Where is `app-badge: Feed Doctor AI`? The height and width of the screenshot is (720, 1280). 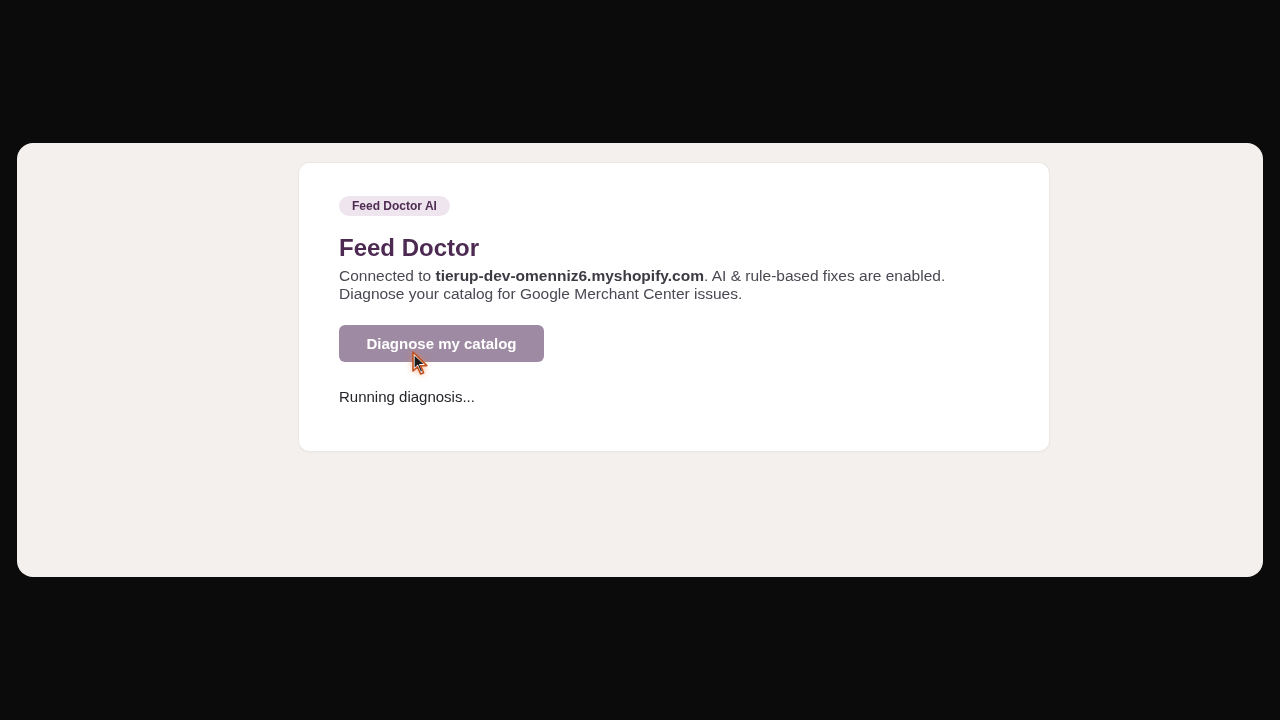
app-badge: Feed Doctor AI is located at coordinates (394, 206).